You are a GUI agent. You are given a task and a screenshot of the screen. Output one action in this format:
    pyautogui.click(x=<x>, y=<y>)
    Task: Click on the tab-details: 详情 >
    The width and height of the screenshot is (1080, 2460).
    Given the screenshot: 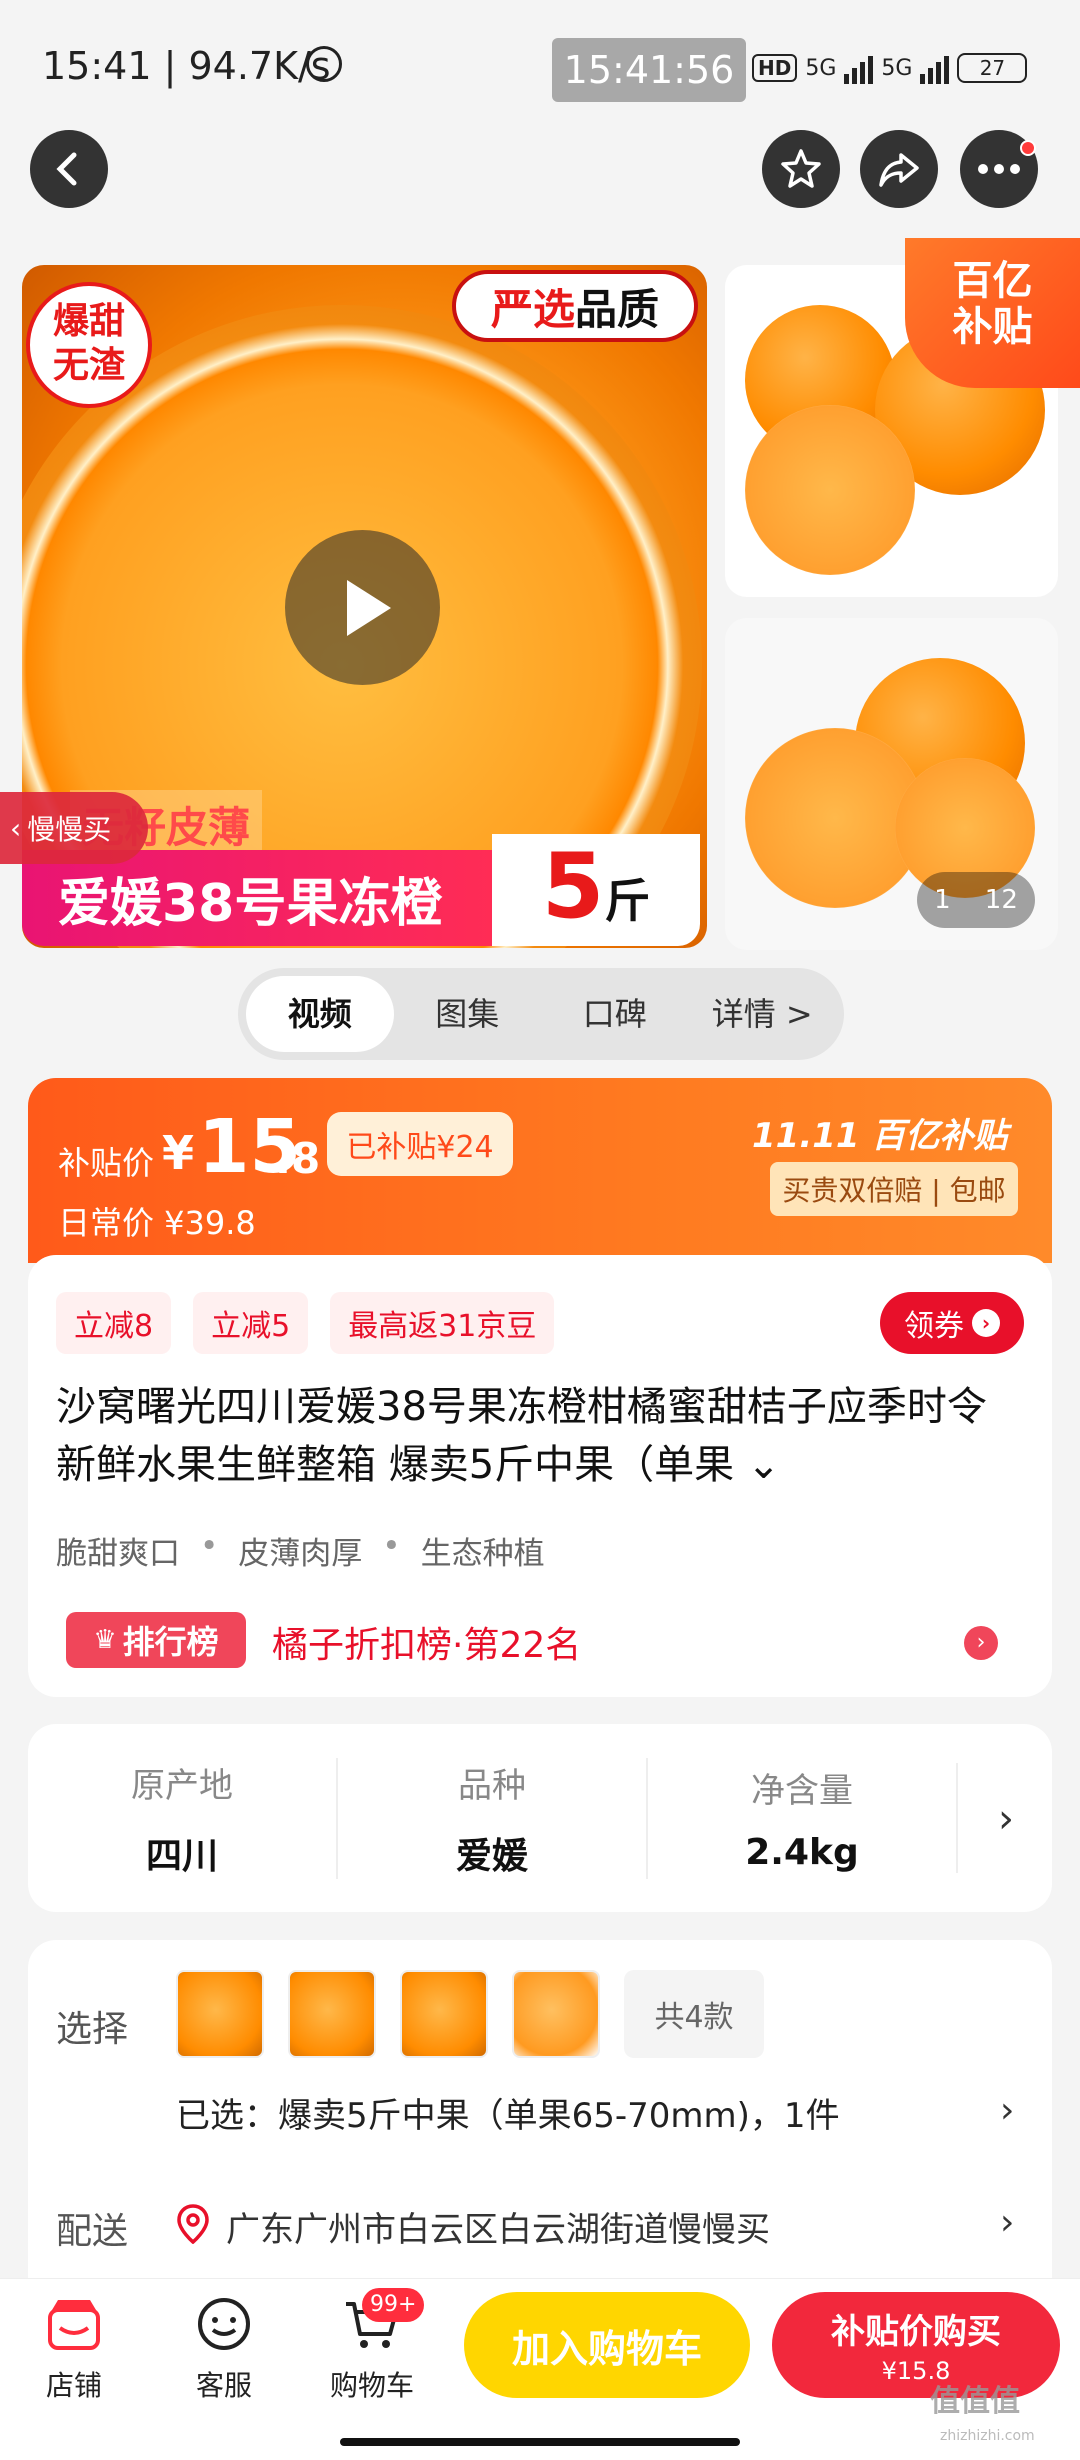 What is the action you would take?
    pyautogui.click(x=763, y=1014)
    